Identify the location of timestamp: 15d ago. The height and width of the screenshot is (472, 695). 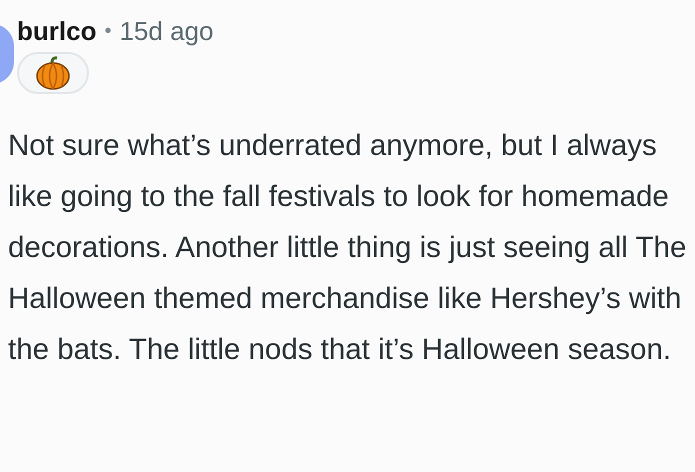
(166, 31).